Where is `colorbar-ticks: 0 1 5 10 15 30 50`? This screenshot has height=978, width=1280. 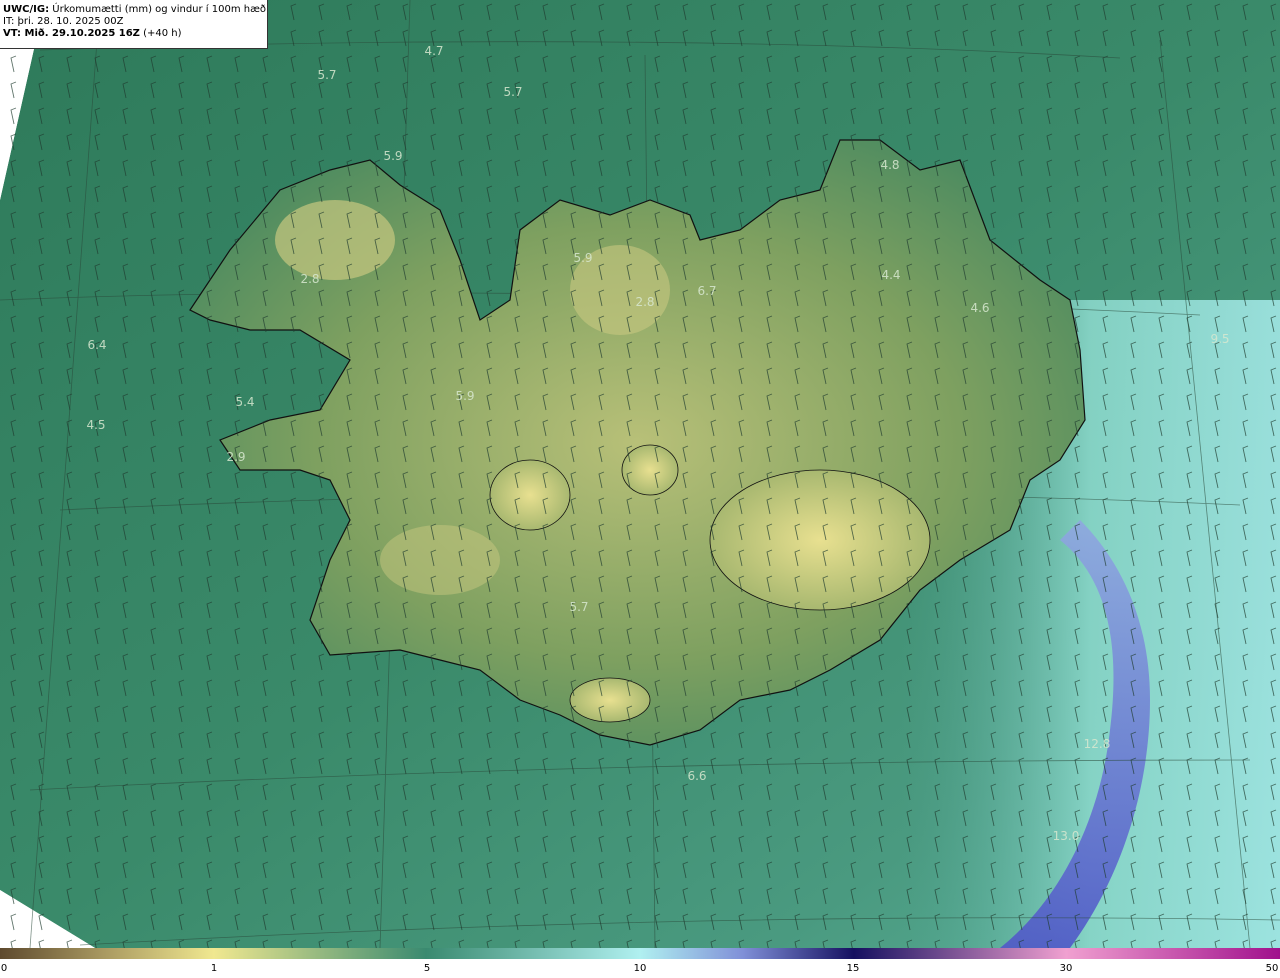
colorbar-ticks: 0 1 5 10 15 30 50 is located at coordinates (640, 968).